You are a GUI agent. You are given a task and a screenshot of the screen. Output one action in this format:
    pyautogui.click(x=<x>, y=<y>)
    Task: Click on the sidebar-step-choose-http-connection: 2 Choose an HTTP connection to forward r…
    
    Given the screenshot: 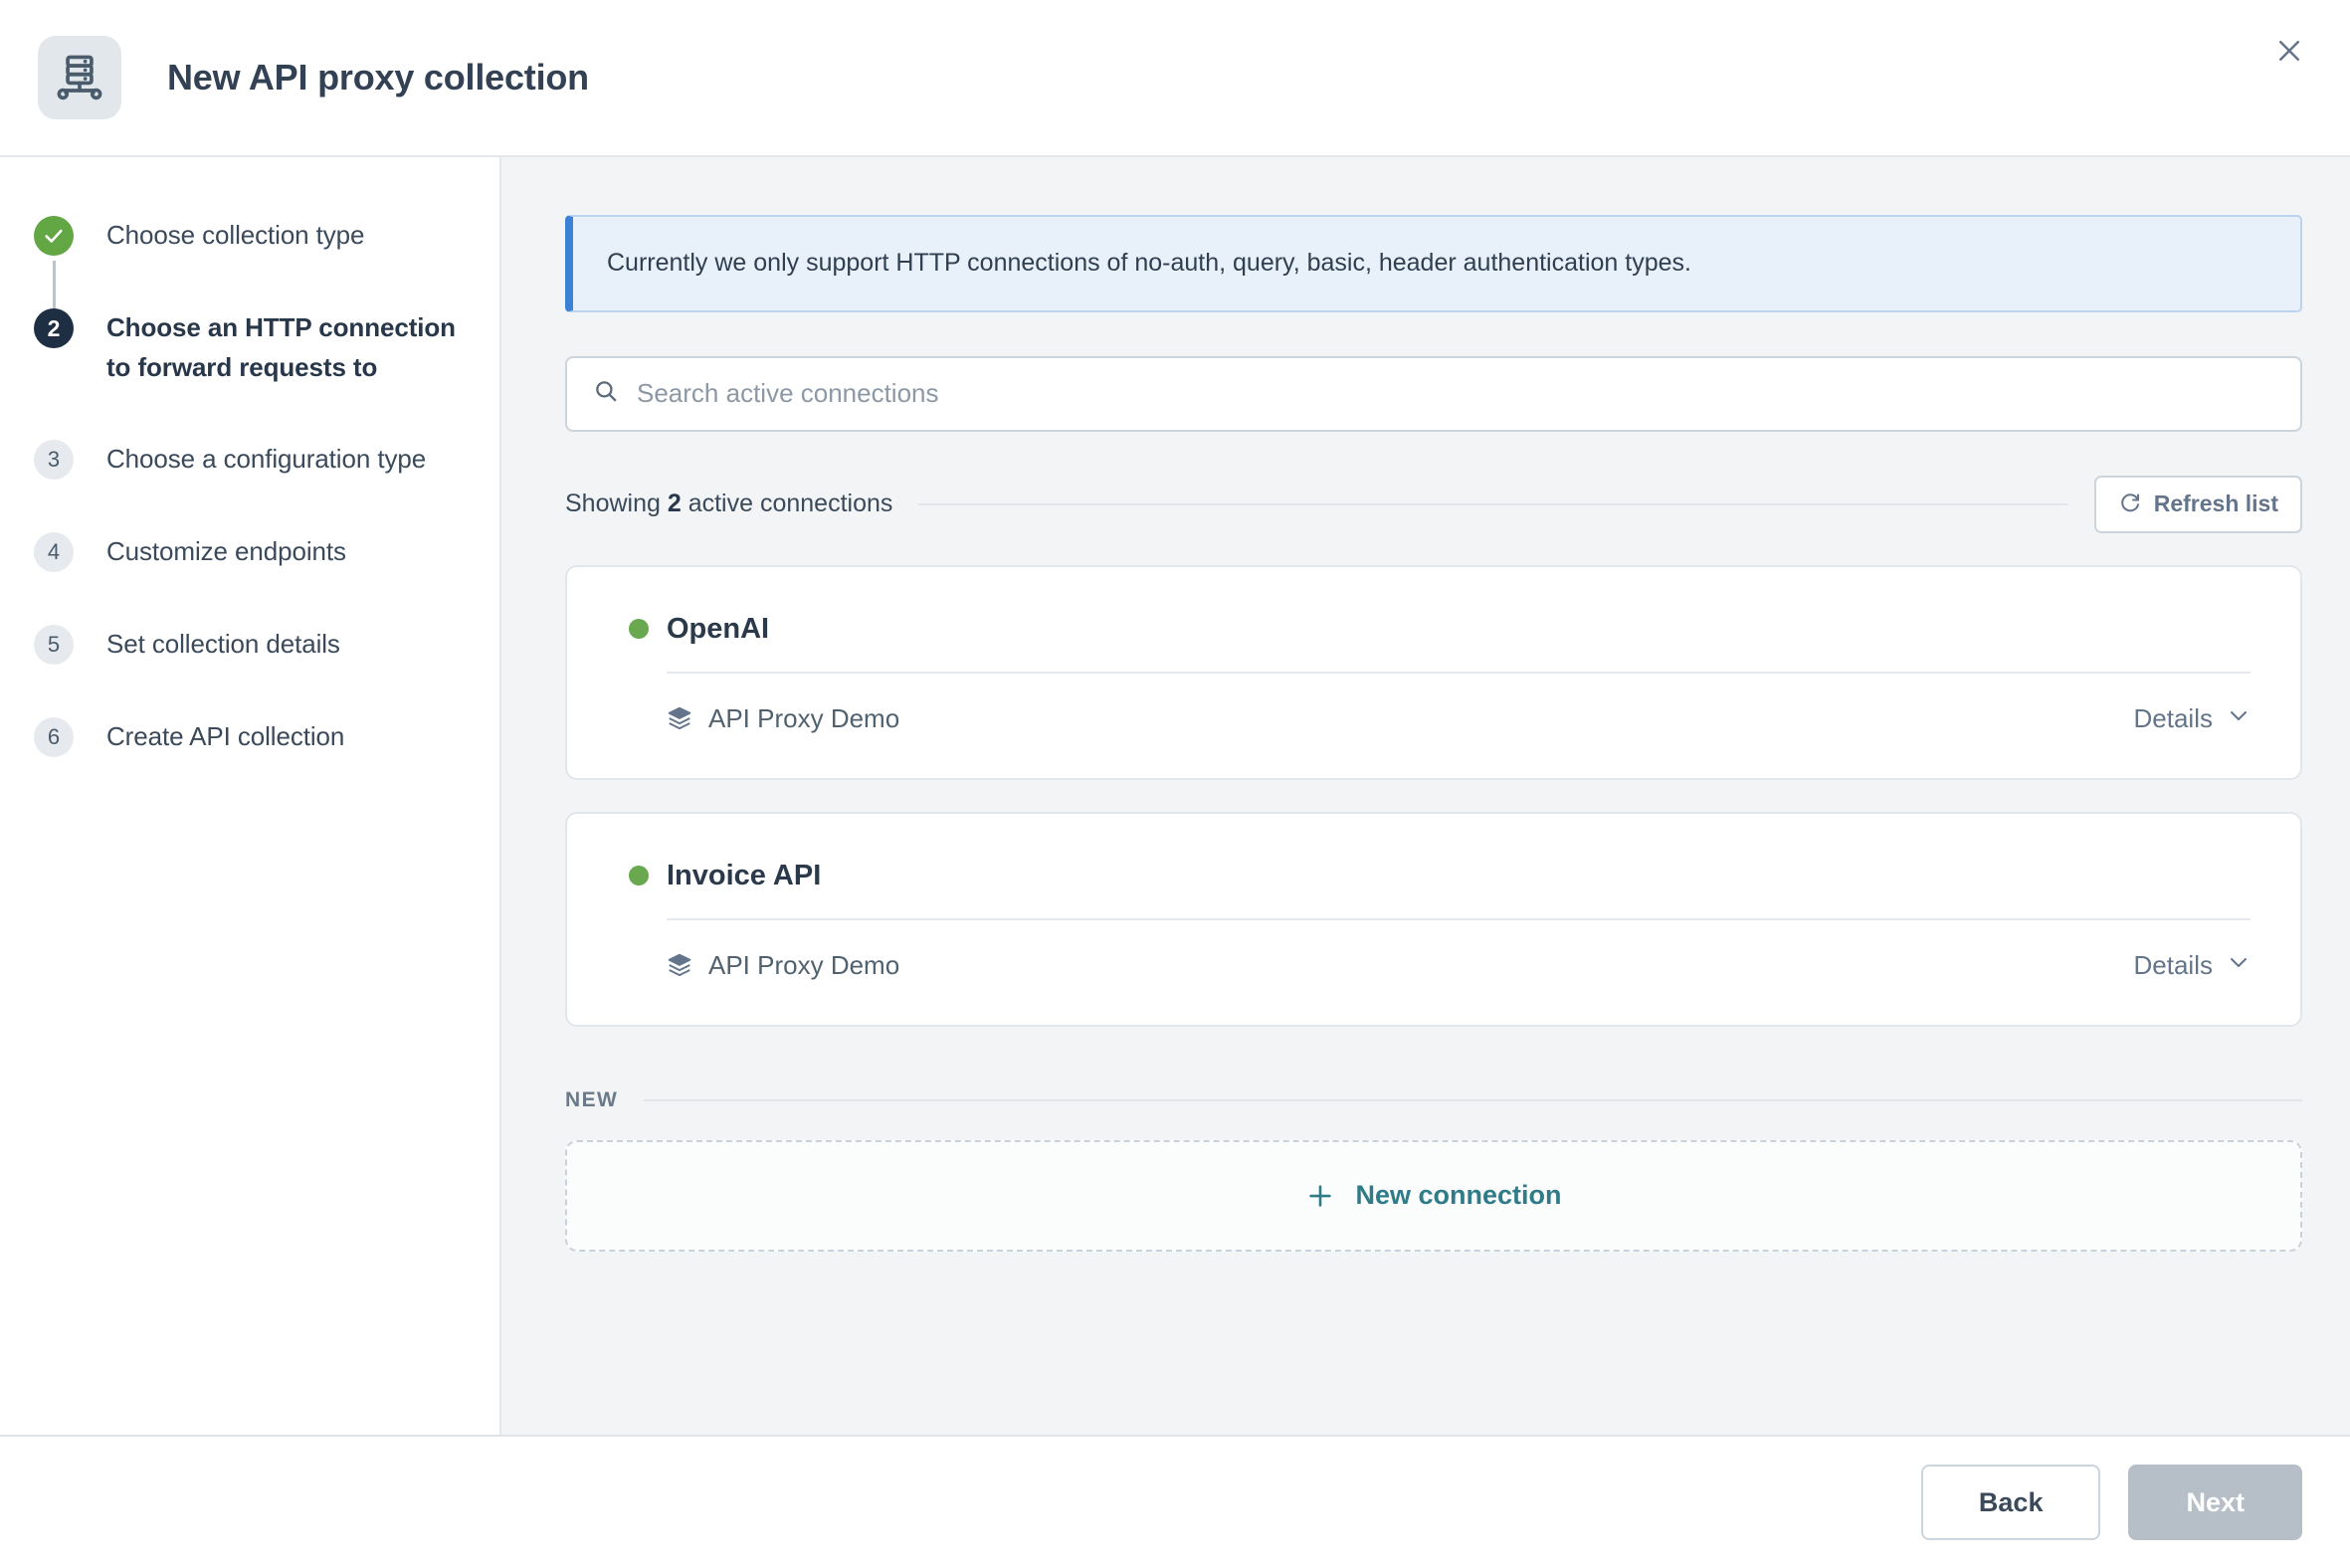 What is the action you would take?
    pyautogui.click(x=252, y=347)
    